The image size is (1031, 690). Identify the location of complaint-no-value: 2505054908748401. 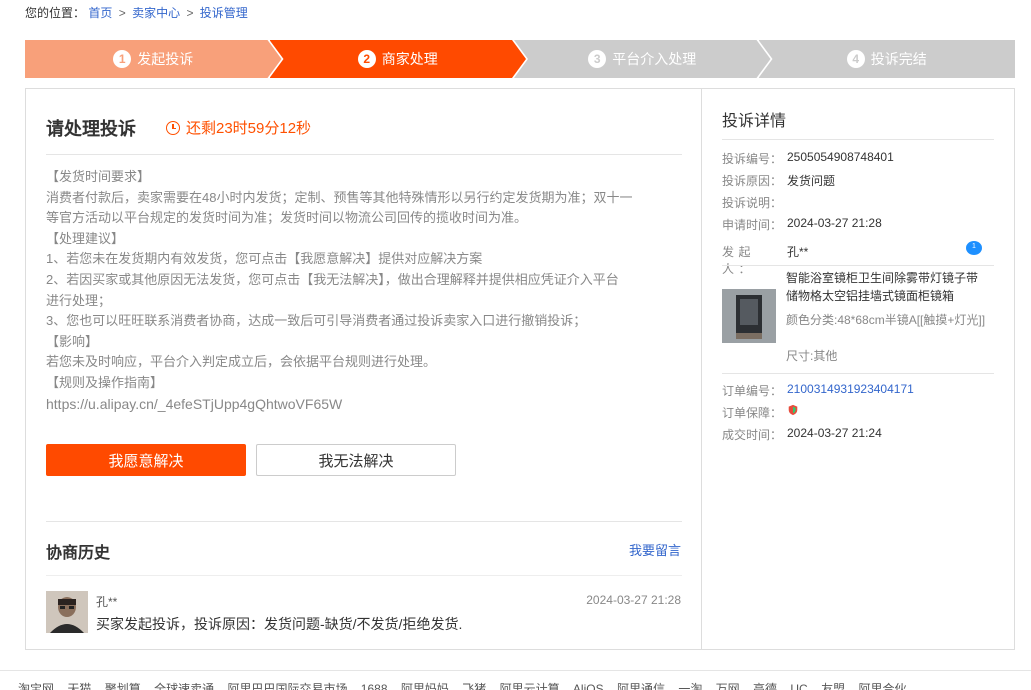
(840, 157).